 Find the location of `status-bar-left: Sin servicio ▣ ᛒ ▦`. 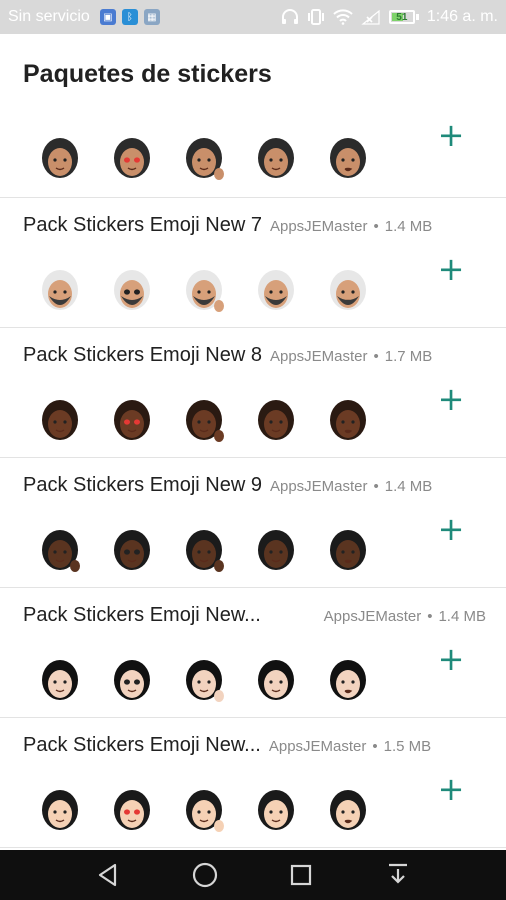

status-bar-left: Sin servicio ▣ ᛒ ▦ is located at coordinates (144, 17).